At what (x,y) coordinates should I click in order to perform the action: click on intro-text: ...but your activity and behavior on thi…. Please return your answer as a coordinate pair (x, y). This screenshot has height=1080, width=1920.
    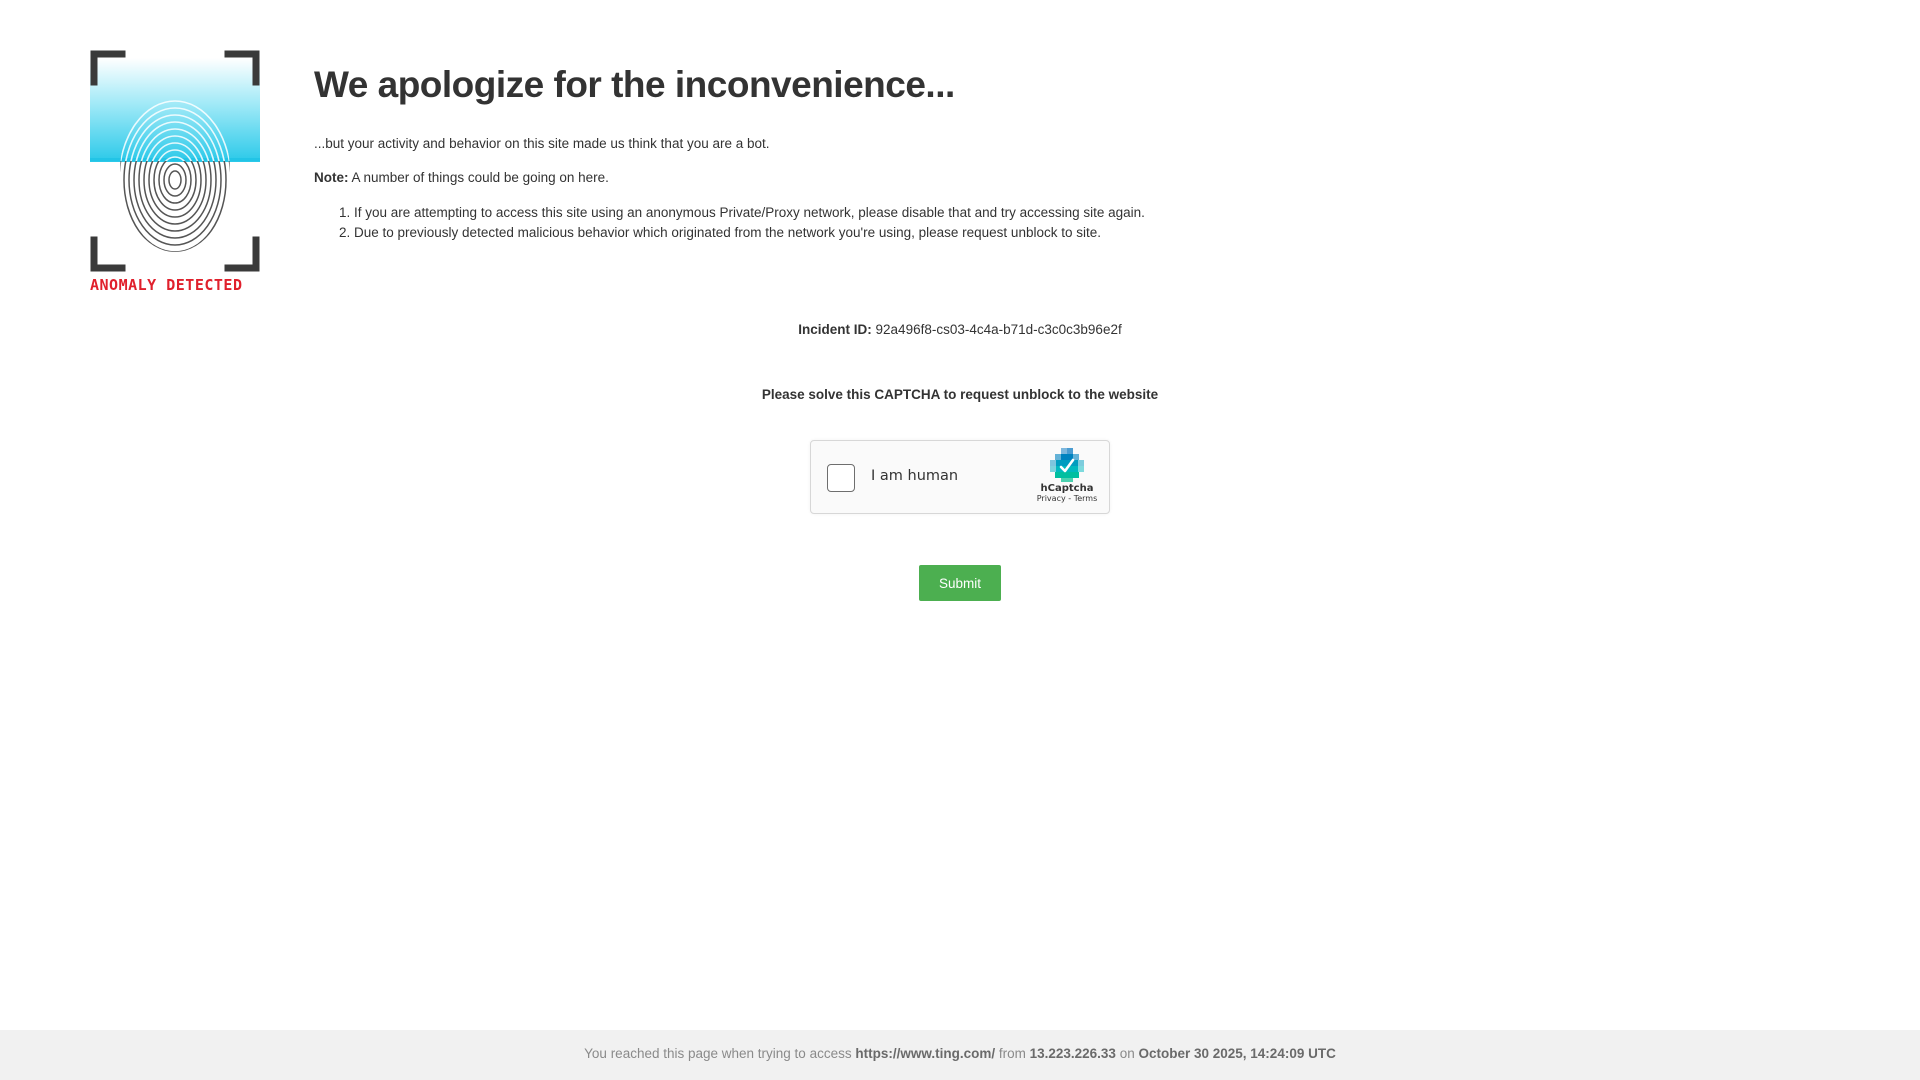
    Looking at the image, I should click on (542, 143).